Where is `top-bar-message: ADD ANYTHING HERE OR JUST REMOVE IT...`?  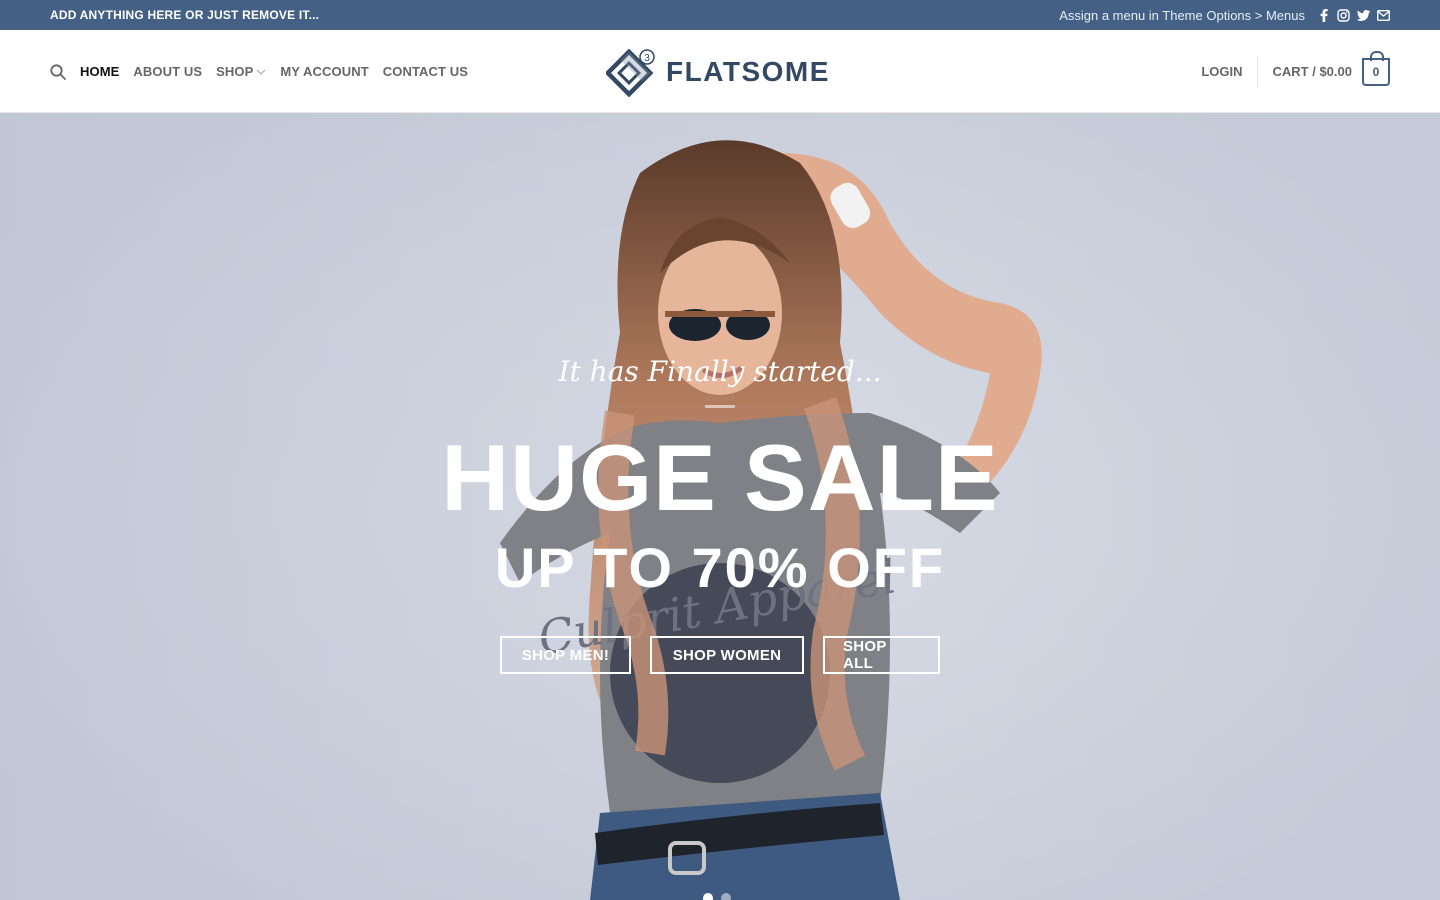 top-bar-message: ADD ANYTHING HERE OR JUST REMOVE IT... is located at coordinates (185, 15).